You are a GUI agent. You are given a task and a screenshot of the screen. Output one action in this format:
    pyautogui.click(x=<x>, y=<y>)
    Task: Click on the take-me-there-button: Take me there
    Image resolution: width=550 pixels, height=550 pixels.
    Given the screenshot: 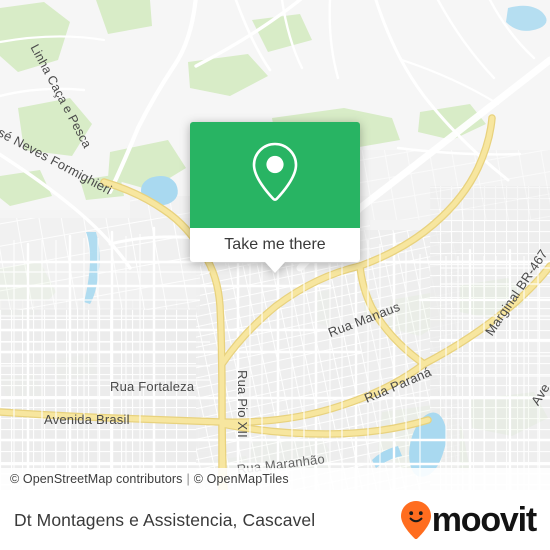 What is the action you would take?
    pyautogui.click(x=274, y=245)
    